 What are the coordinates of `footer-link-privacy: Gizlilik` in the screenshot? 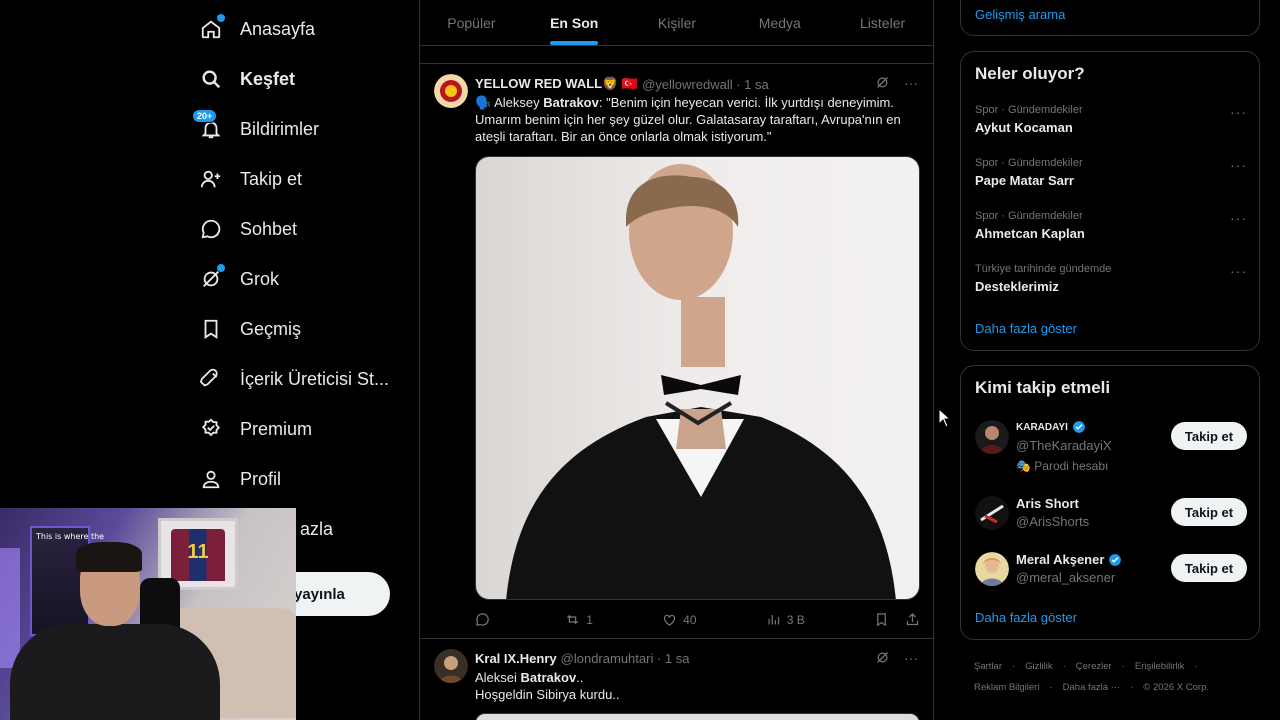 It's located at (1038, 666).